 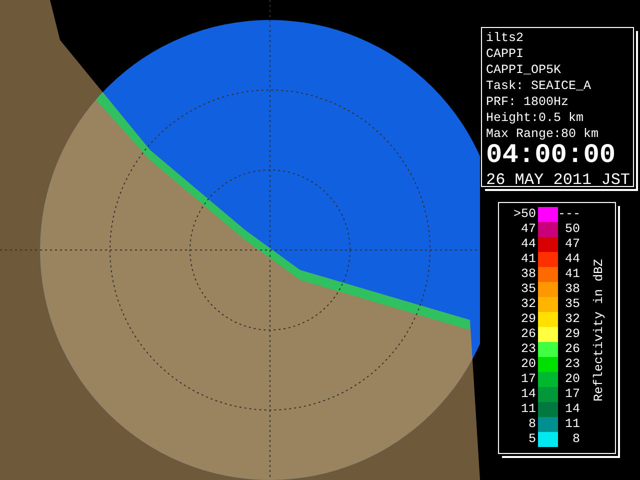 I want to click on info-line: CAPPI_OP5K, so click(x=524, y=70).